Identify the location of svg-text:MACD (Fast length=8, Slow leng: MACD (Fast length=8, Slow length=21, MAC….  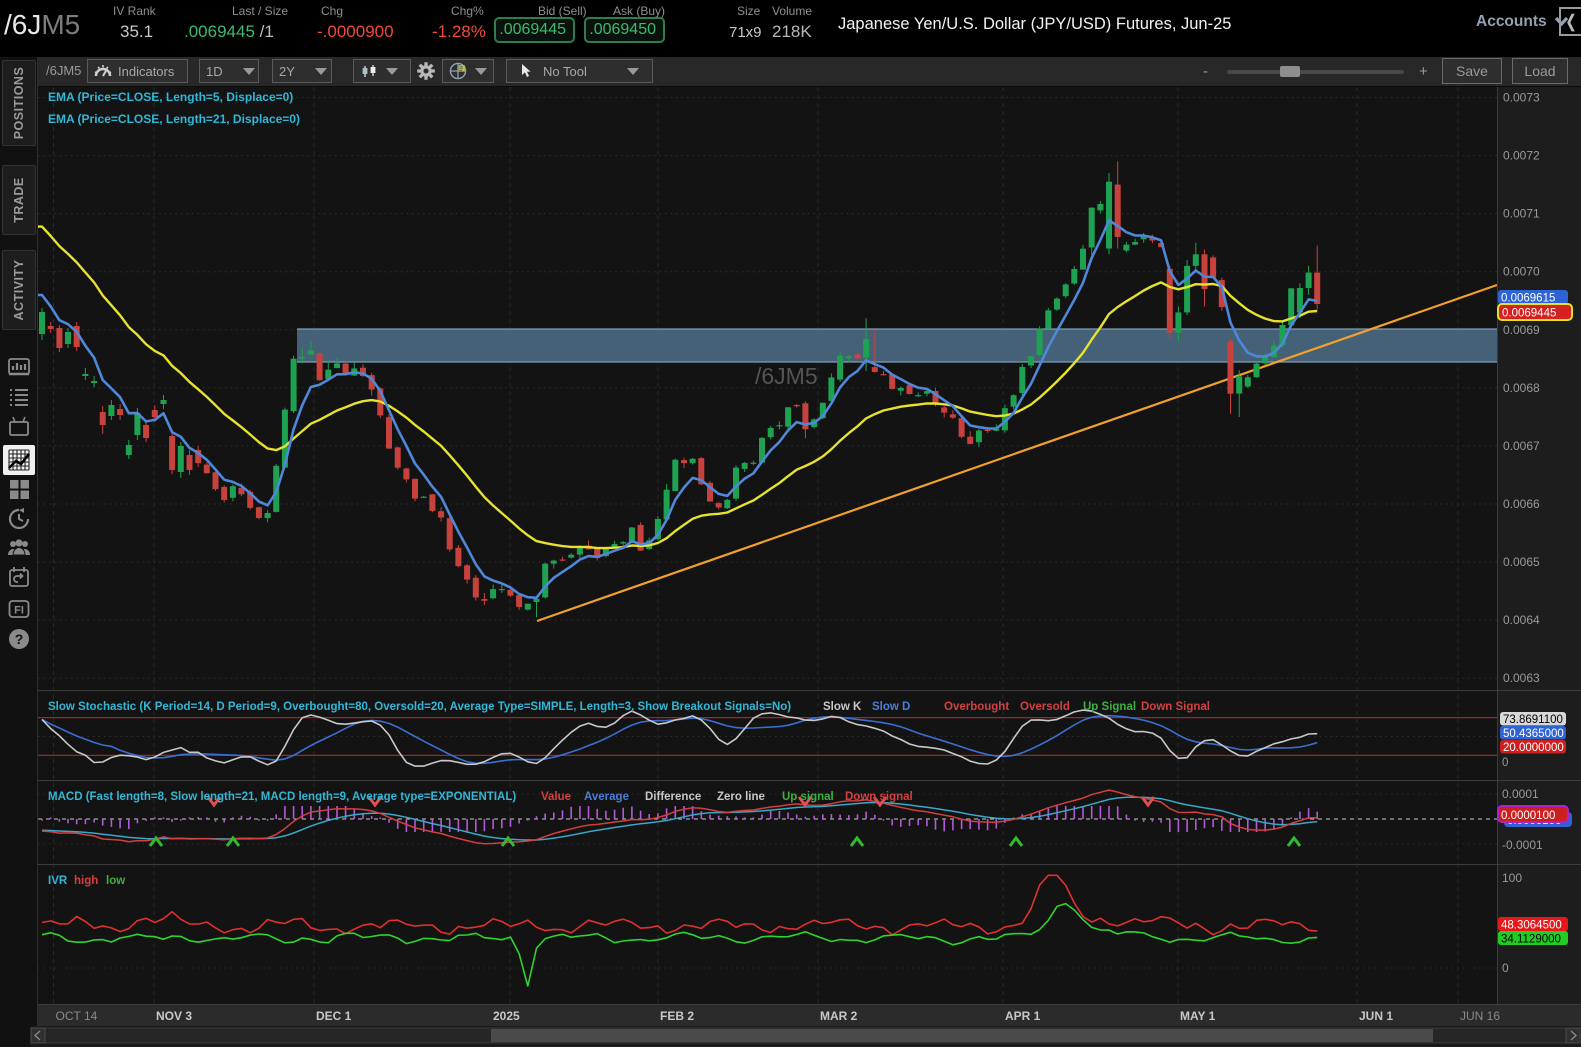
(282, 797).